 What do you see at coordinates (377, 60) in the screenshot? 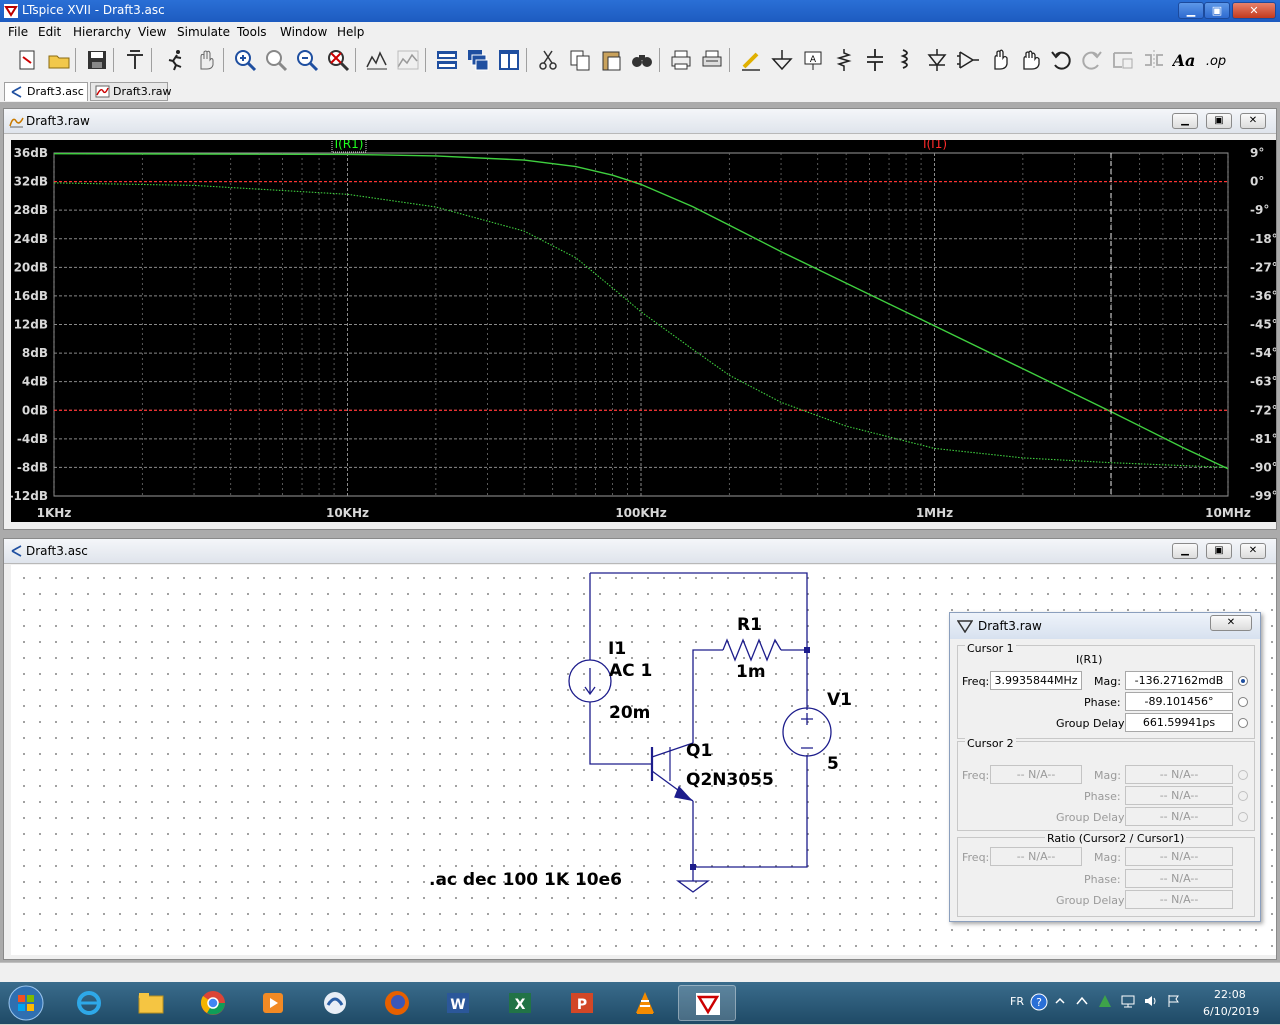
I see `autorange-button` at bounding box center [377, 60].